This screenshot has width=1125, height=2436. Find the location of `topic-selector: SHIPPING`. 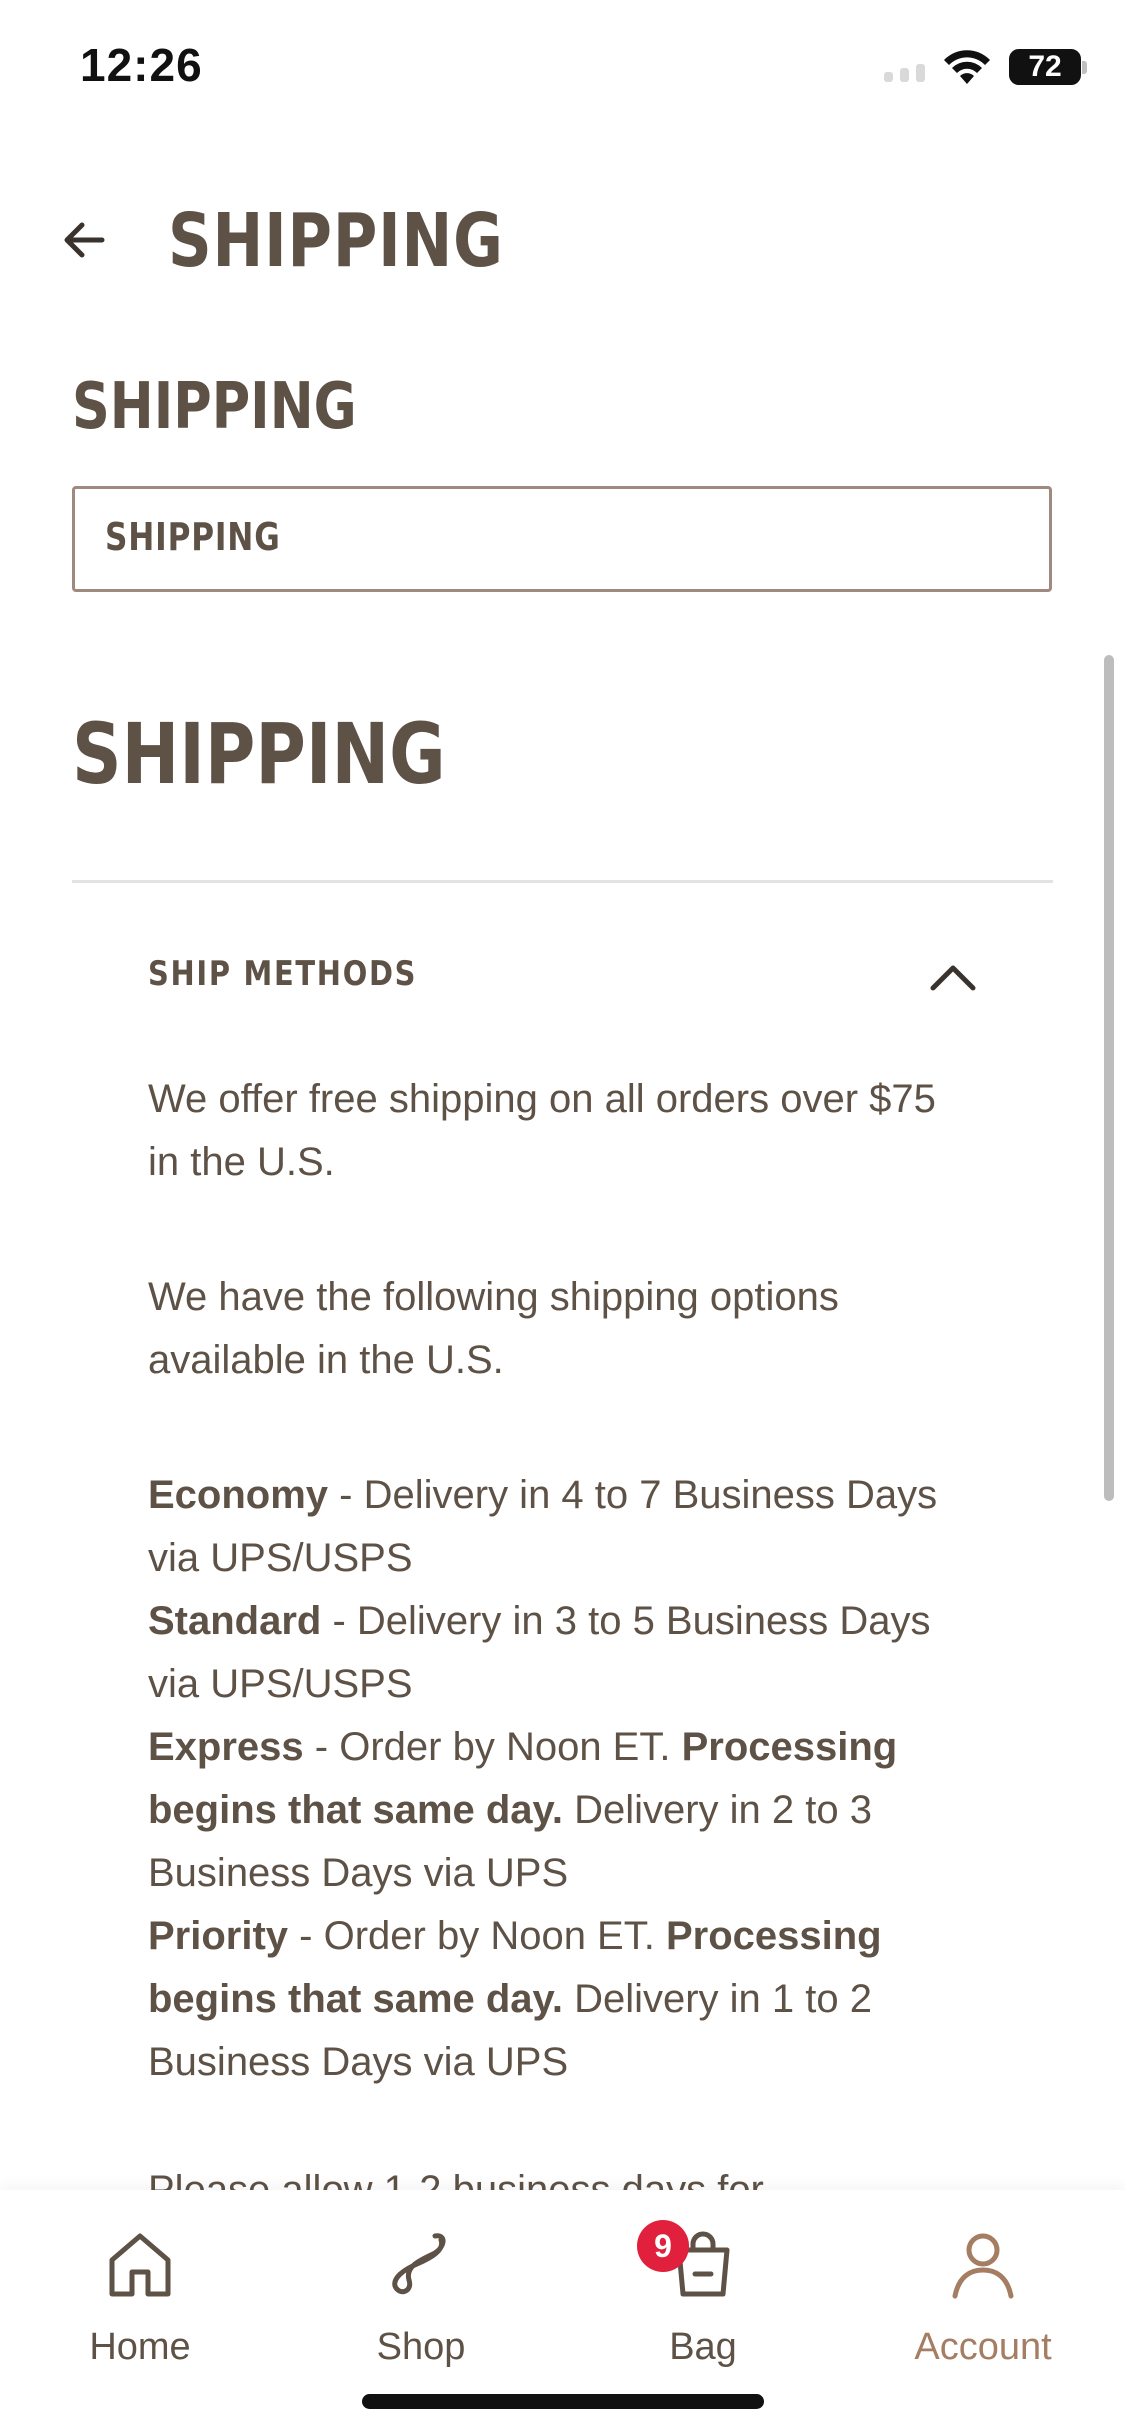

topic-selector: SHIPPING is located at coordinates (562, 539).